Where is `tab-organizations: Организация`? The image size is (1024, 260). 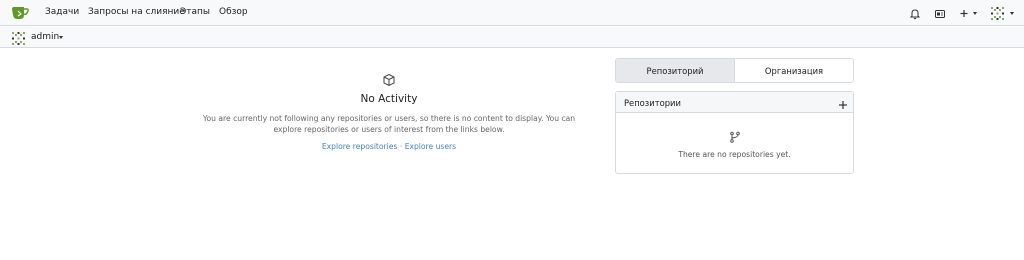
tab-organizations: Организация is located at coordinates (794, 70).